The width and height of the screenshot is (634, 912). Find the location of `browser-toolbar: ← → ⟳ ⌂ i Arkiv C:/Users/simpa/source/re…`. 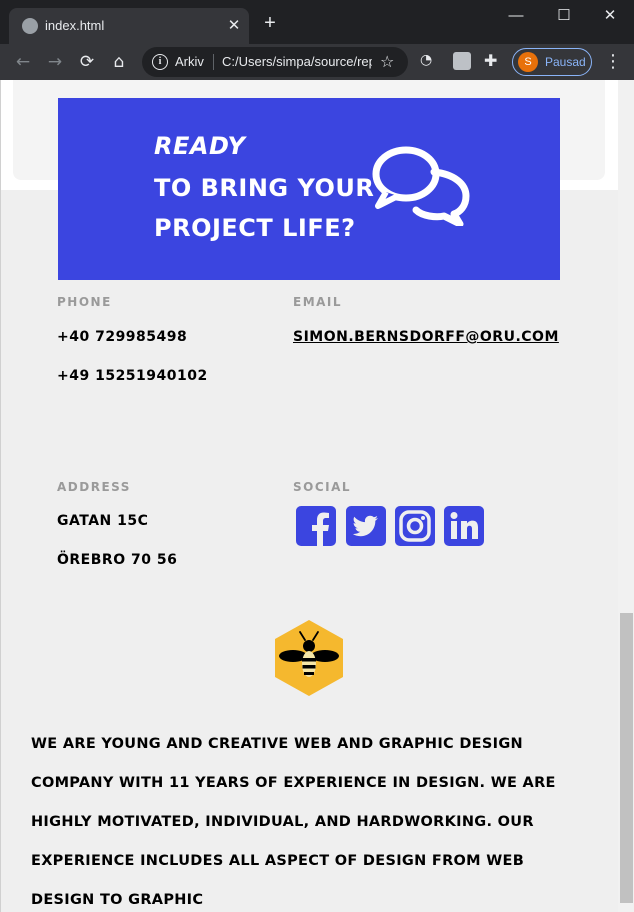

browser-toolbar: ← → ⟳ ⌂ i Arkiv C:/Users/simpa/source/re… is located at coordinates (317, 62).